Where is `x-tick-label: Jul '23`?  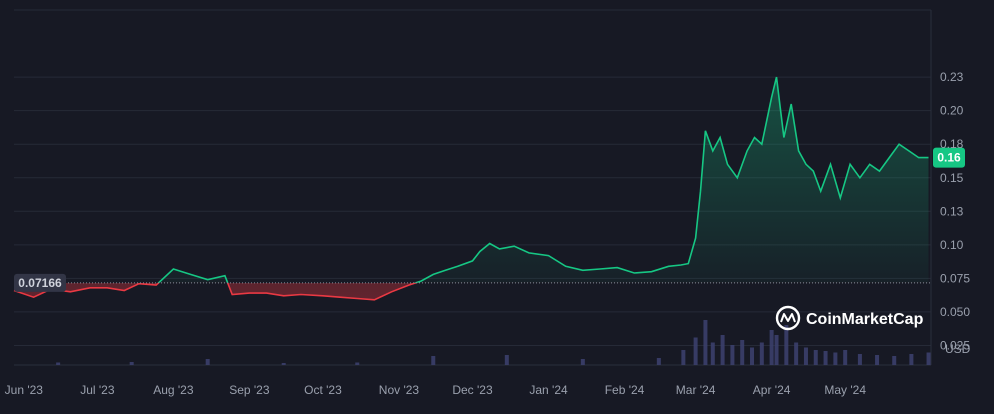 x-tick-label: Jul '23 is located at coordinates (97, 390).